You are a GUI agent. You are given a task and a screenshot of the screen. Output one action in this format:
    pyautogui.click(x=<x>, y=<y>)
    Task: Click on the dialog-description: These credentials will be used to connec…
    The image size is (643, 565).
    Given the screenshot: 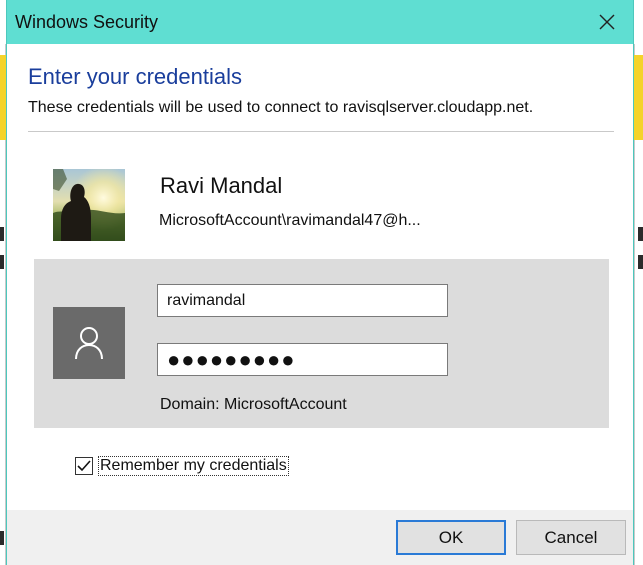 What is the action you would take?
    pyautogui.click(x=281, y=107)
    